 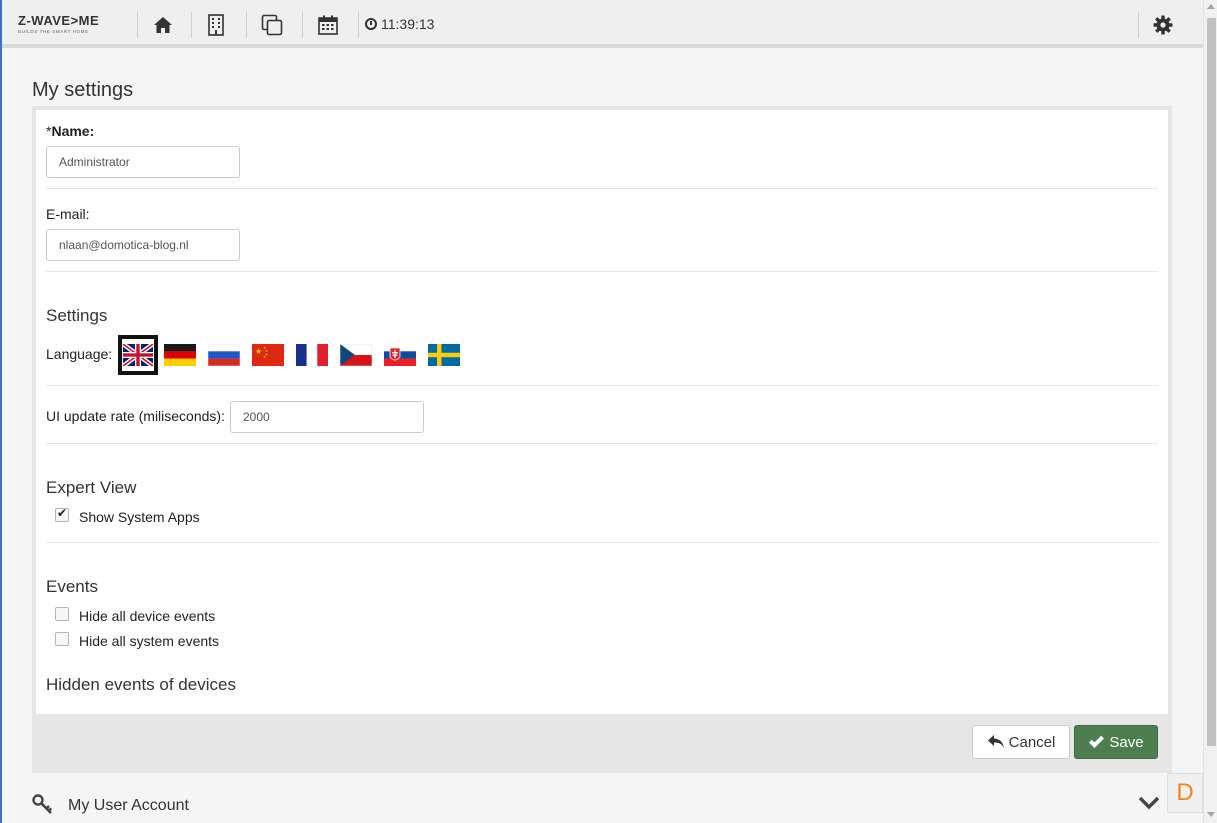 I want to click on language-option-de, so click(x=180, y=355).